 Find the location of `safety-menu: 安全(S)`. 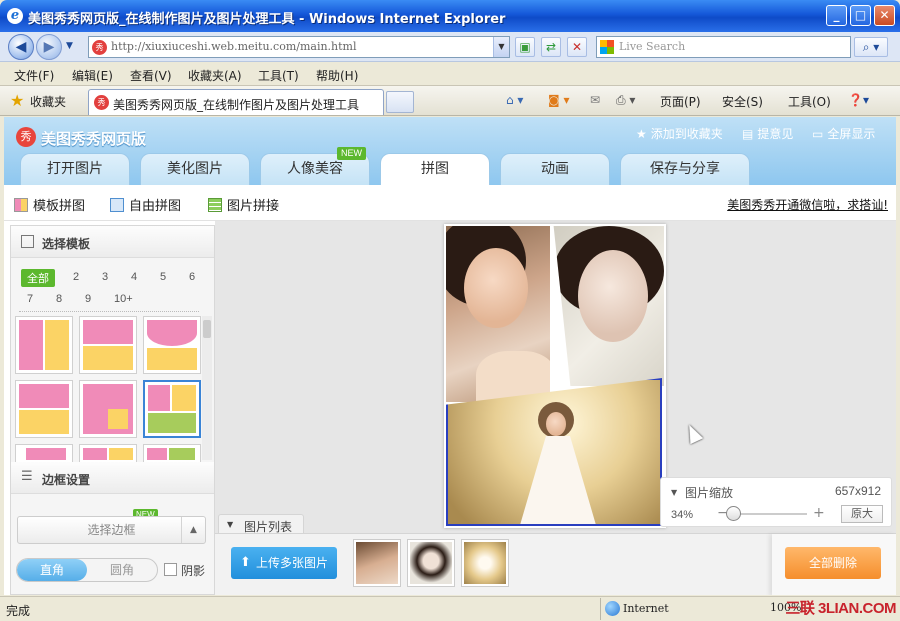

safety-menu: 安全(S) is located at coordinates (742, 101).